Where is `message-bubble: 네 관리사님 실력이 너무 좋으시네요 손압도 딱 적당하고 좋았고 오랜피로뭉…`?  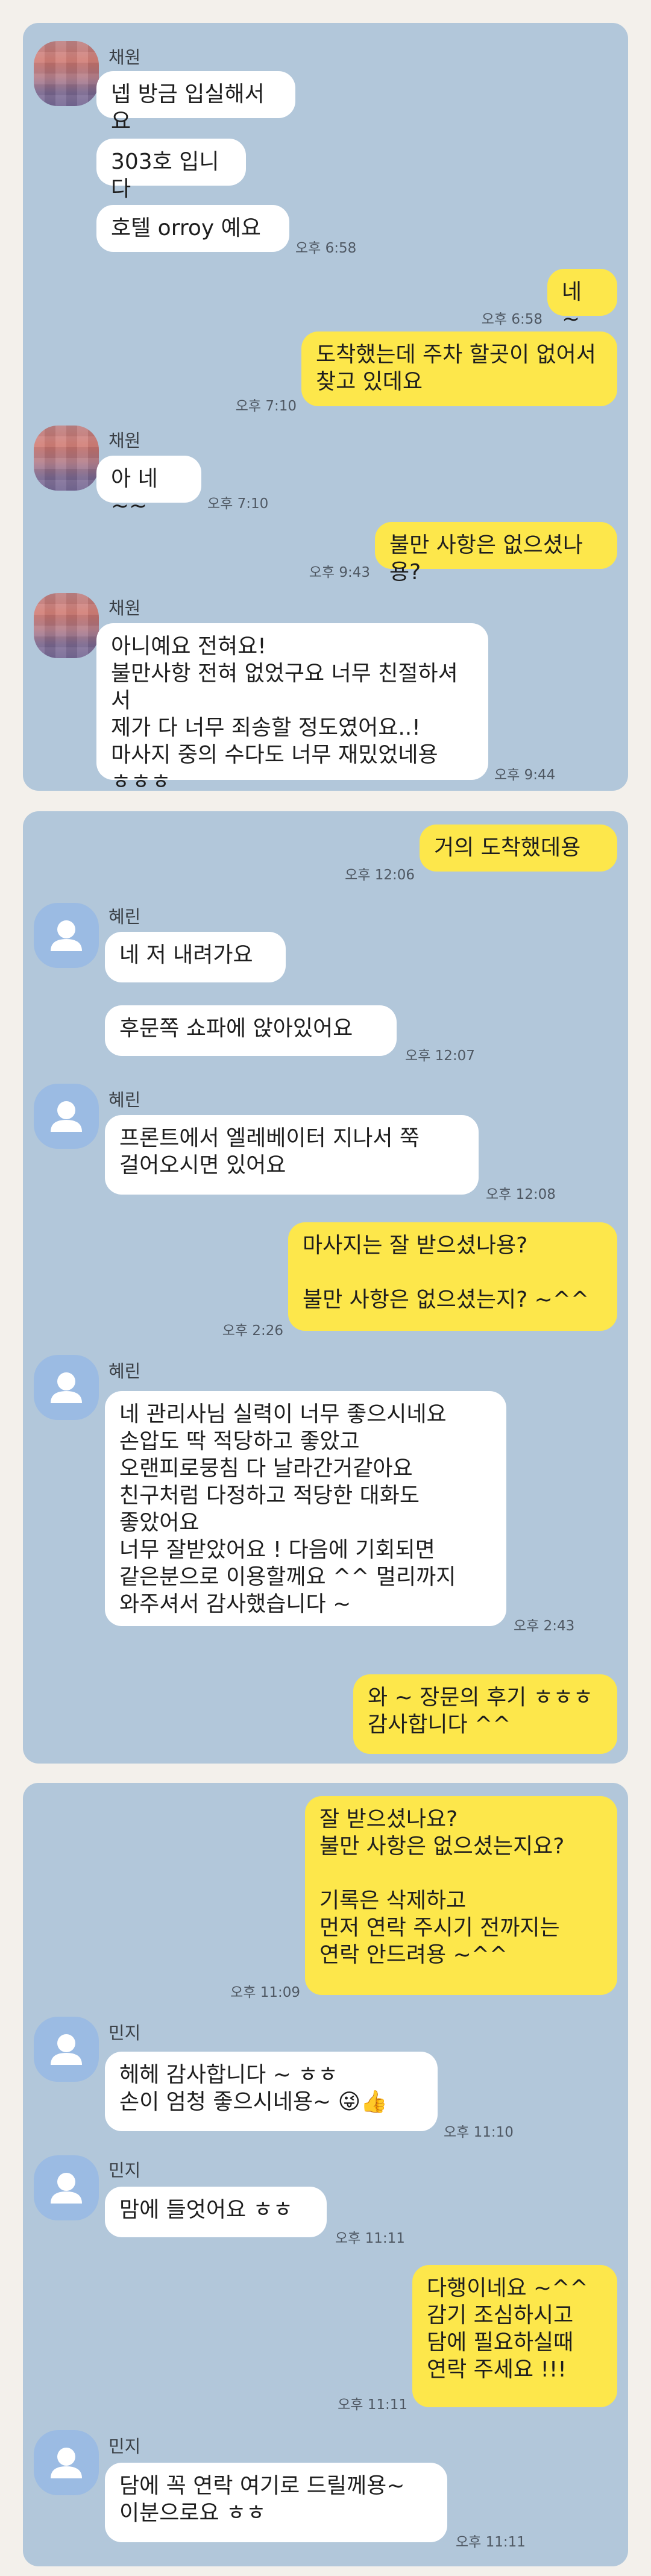 message-bubble: 네 관리사님 실력이 너무 좋으시네요 손압도 딱 적당하고 좋았고 오랜피로뭉… is located at coordinates (305, 1508).